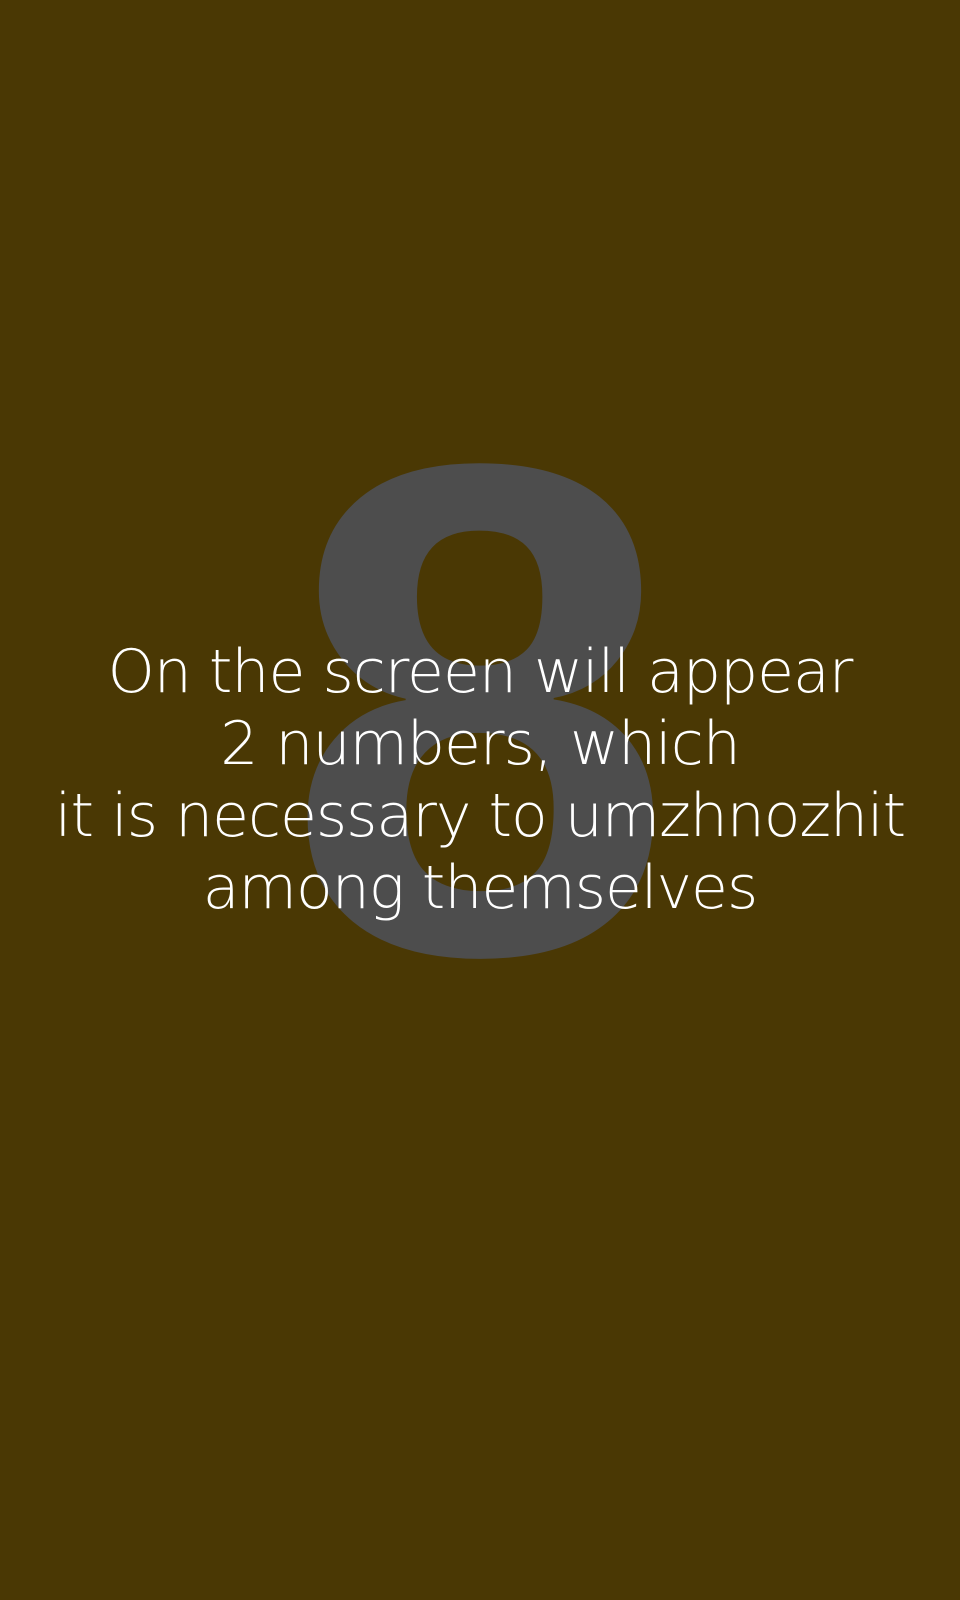  What do you see at coordinates (480, 816) in the screenshot?
I see `instructions-line-3: it is necessary to umzhnozhit` at bounding box center [480, 816].